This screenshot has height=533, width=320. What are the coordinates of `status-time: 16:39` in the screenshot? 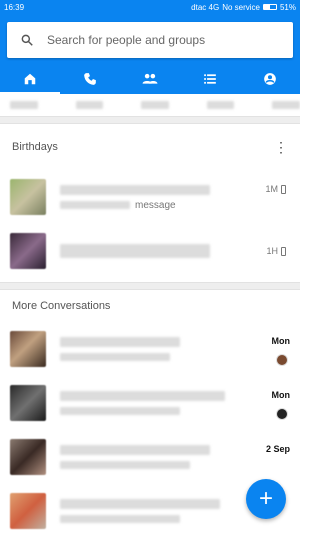 It's located at (14, 7).